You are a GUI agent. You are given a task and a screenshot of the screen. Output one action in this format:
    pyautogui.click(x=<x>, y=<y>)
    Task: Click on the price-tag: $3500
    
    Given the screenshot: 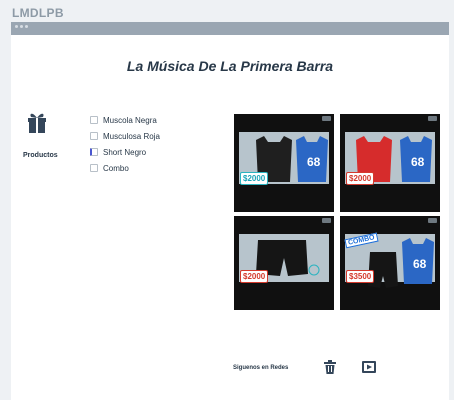 What is the action you would take?
    pyautogui.click(x=360, y=276)
    